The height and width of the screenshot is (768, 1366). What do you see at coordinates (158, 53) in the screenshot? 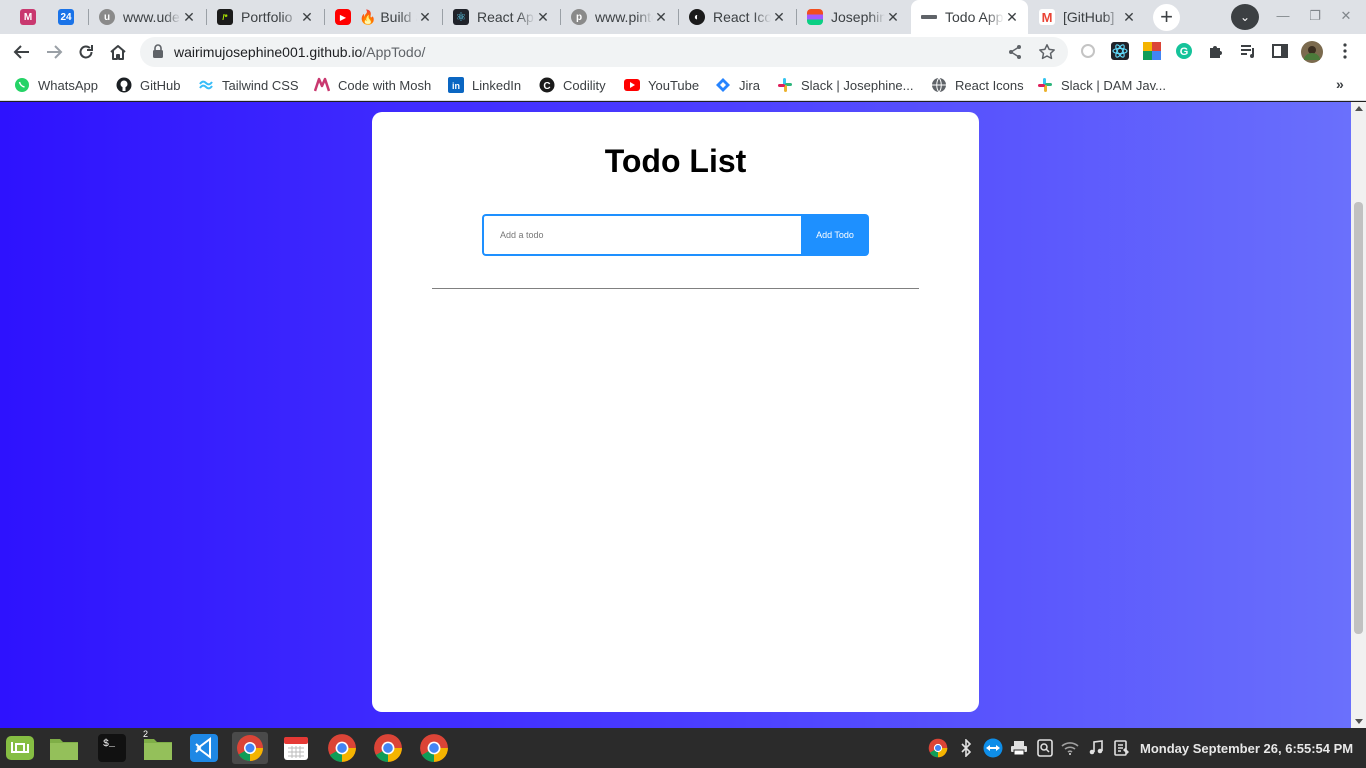
I see `lock-icon` at bounding box center [158, 53].